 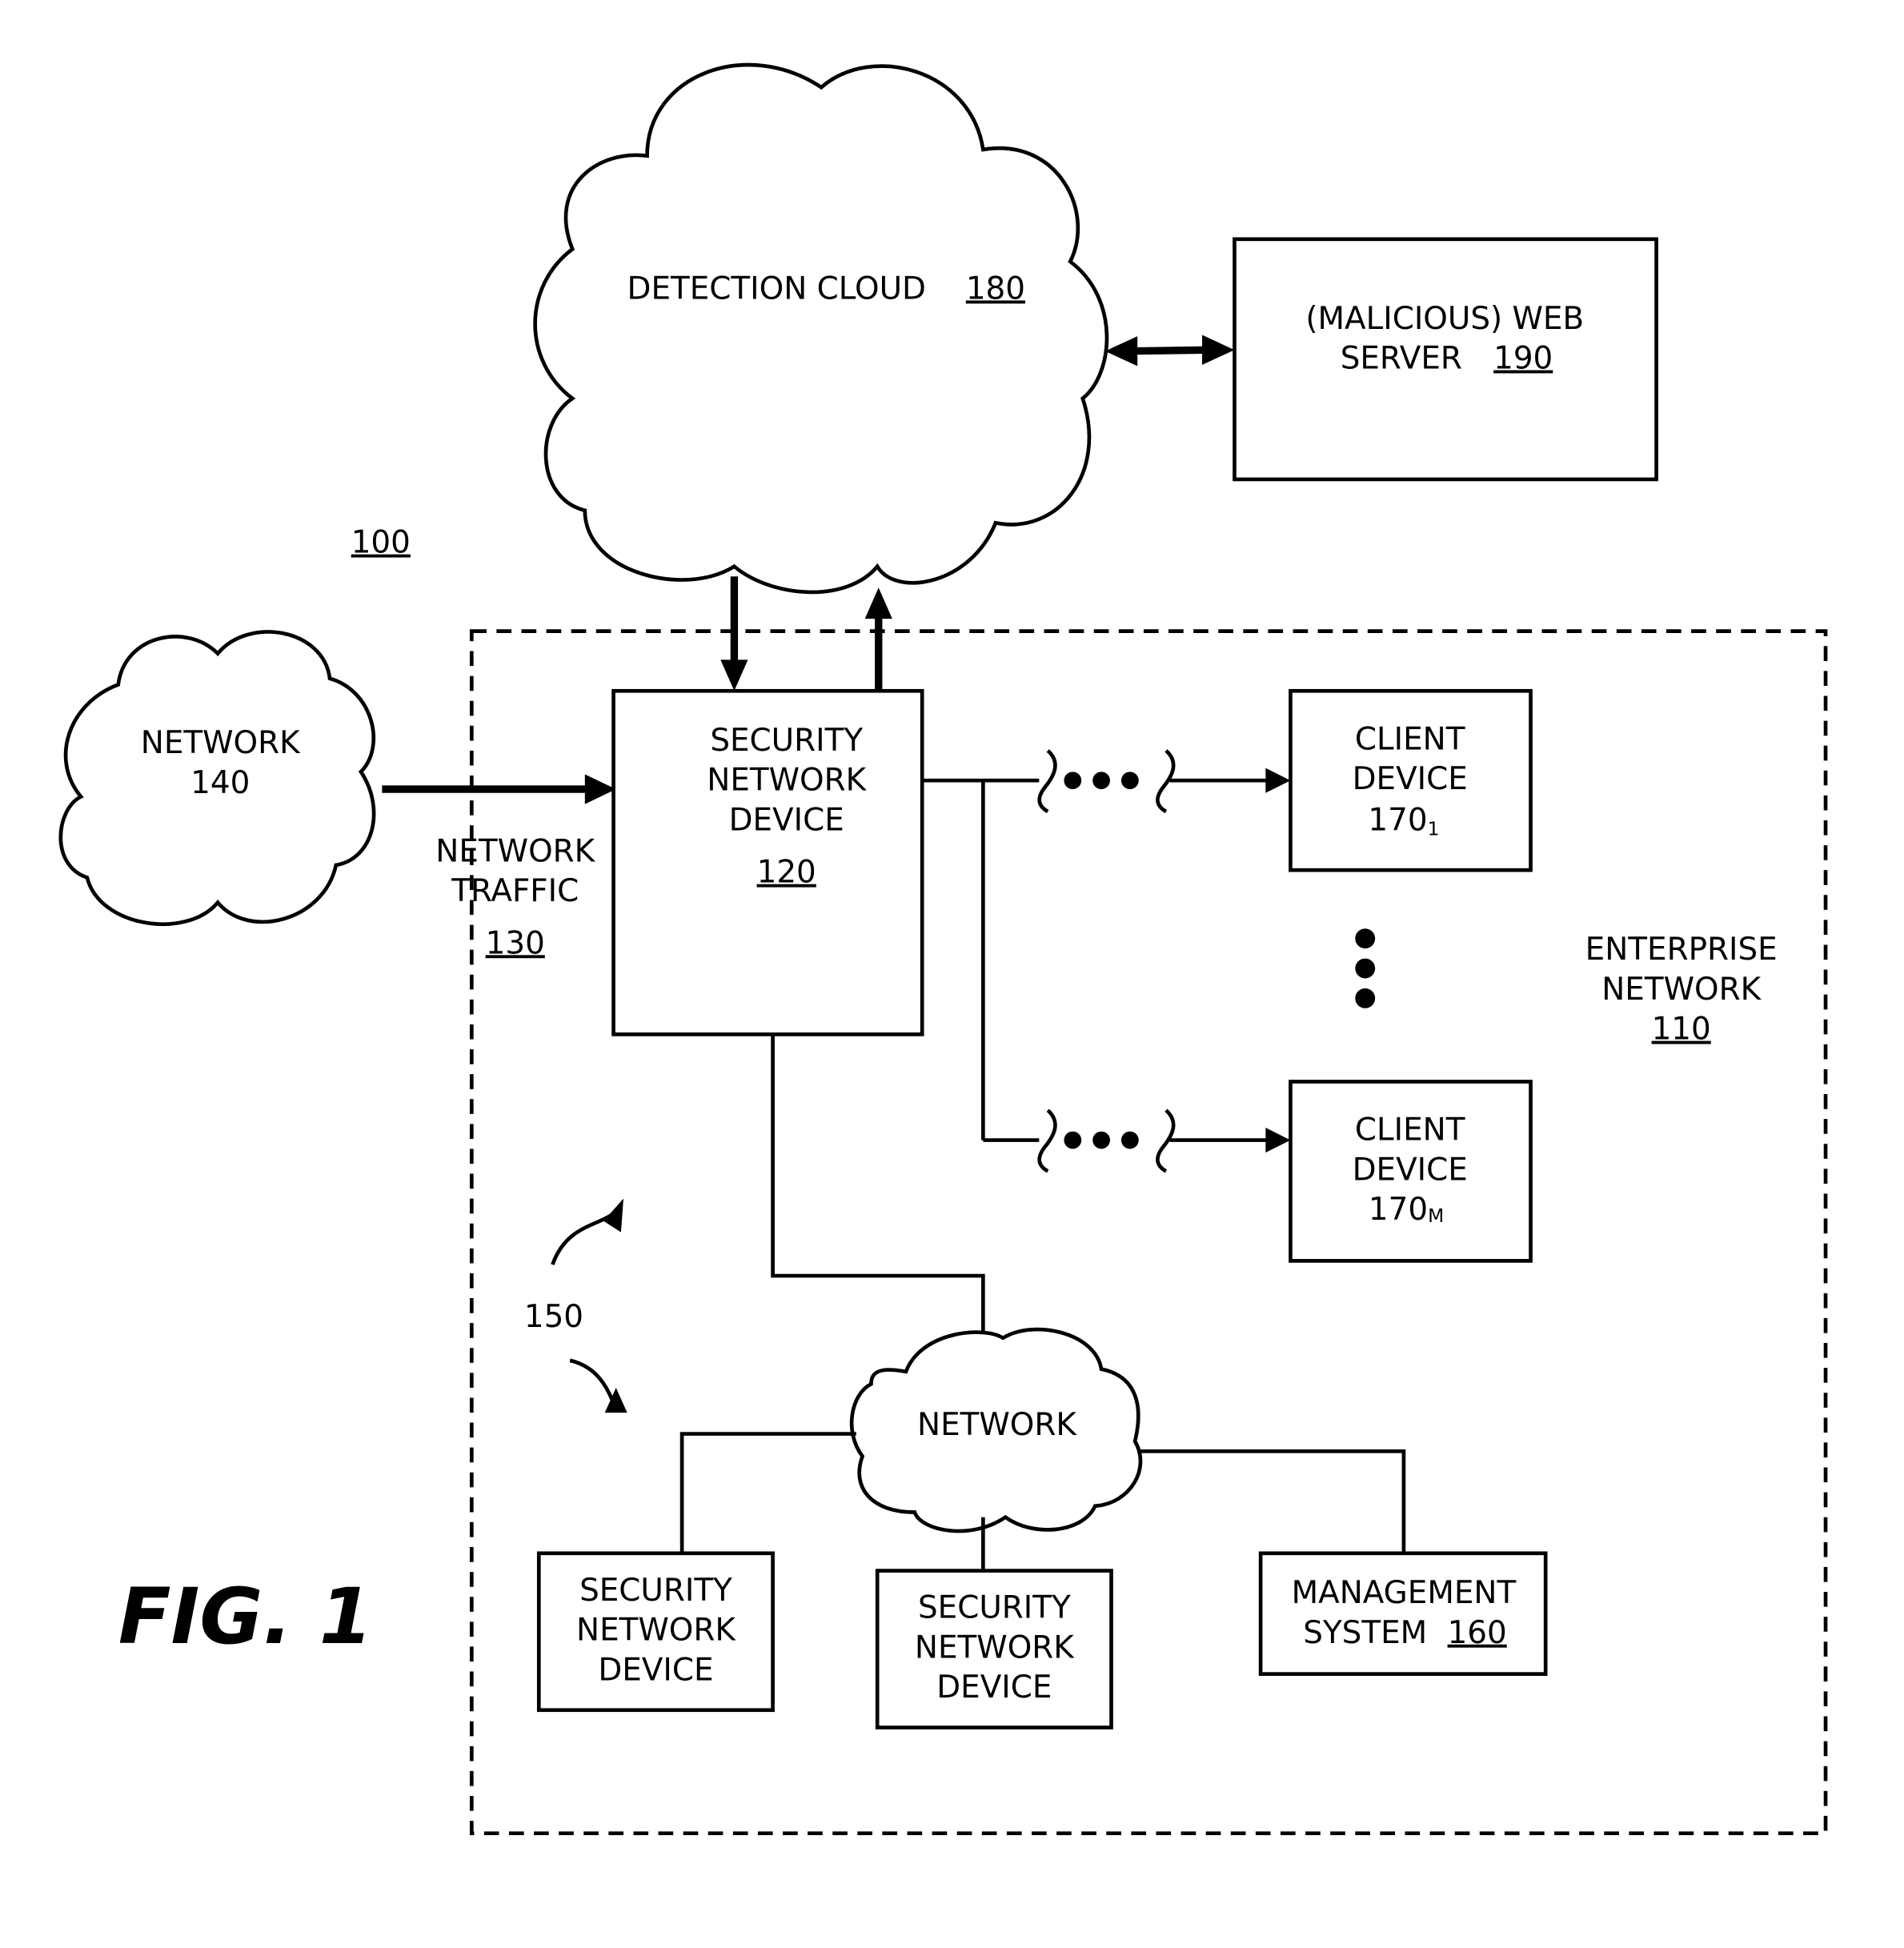 I want to click on system-ref-100: 100, so click(x=381, y=543).